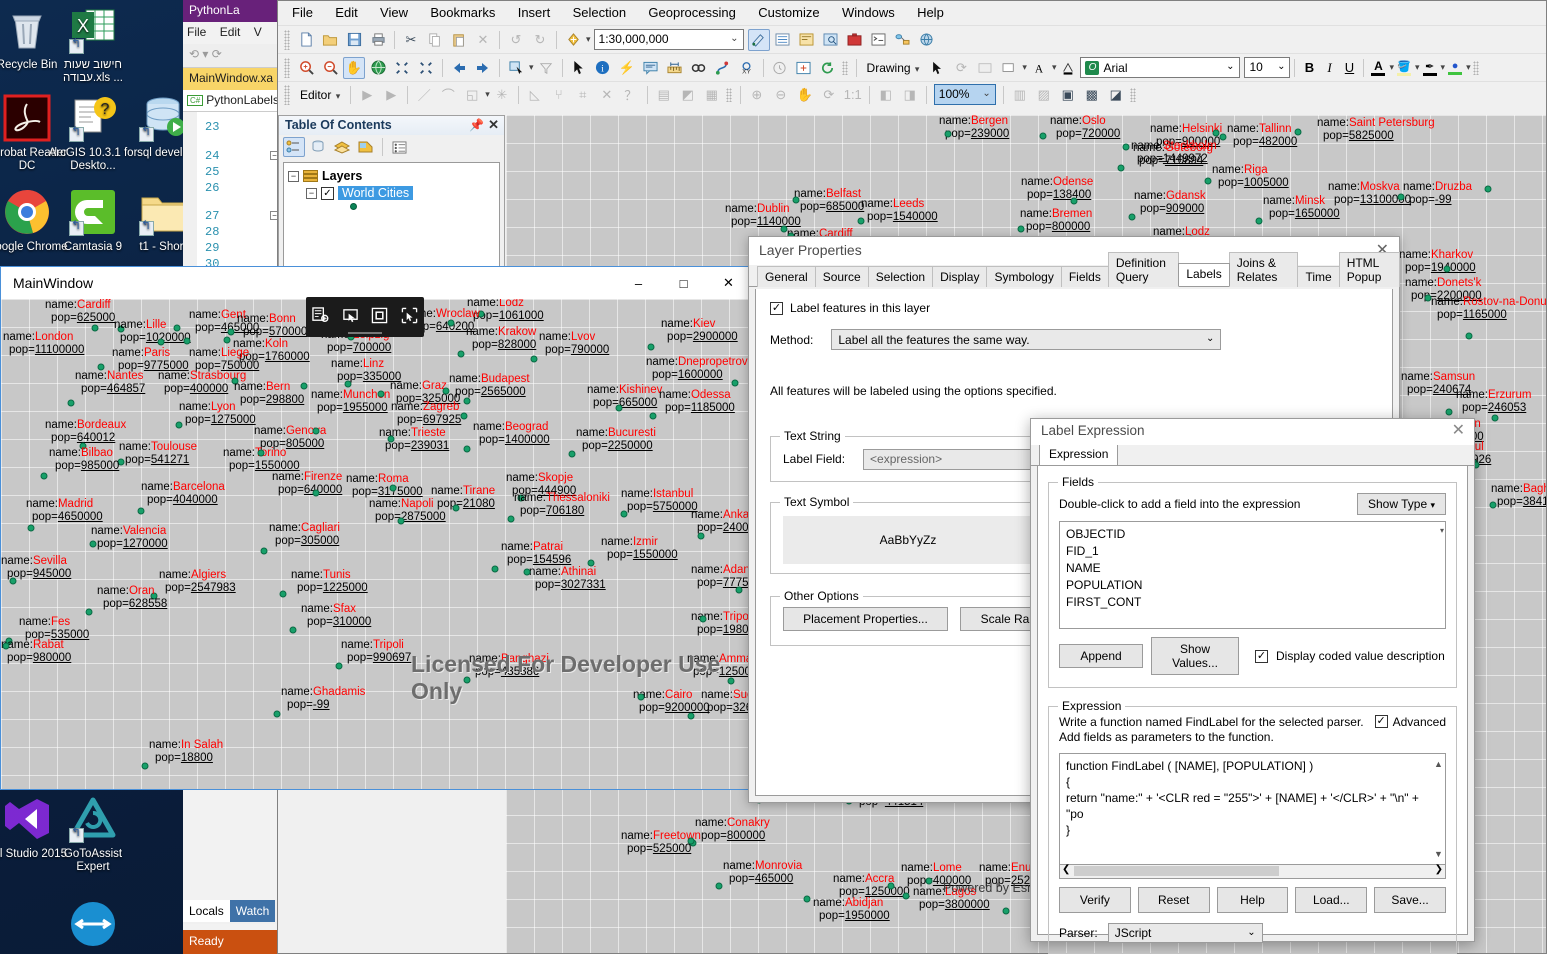 This screenshot has width=1547, height=954. Describe the element at coordinates (1044, 95) in the screenshot. I see `effects-flicker-icon: ▨` at that location.